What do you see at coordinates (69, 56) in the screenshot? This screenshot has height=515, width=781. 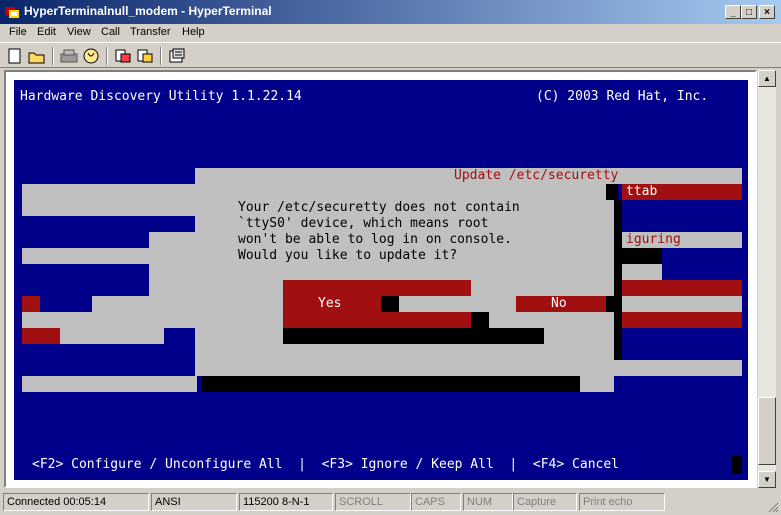 I see `call-icon` at bounding box center [69, 56].